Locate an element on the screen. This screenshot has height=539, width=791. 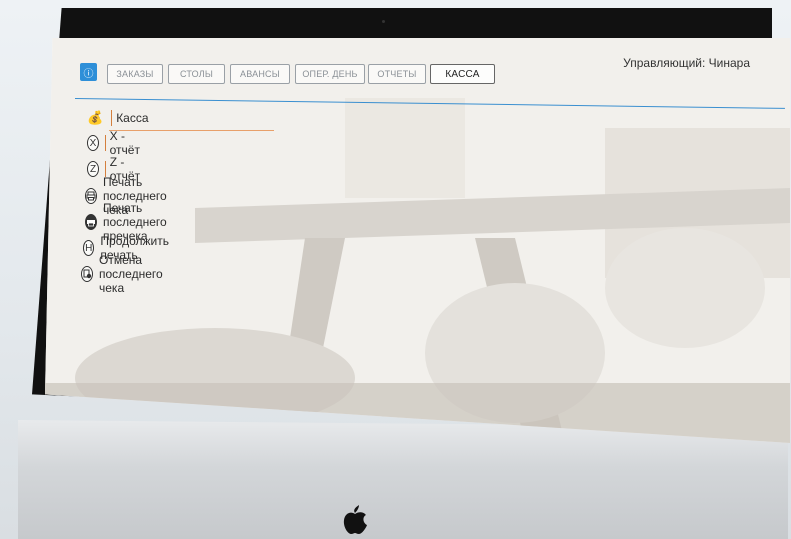
menu-item-label: Касса is located at coordinates (132, 118).